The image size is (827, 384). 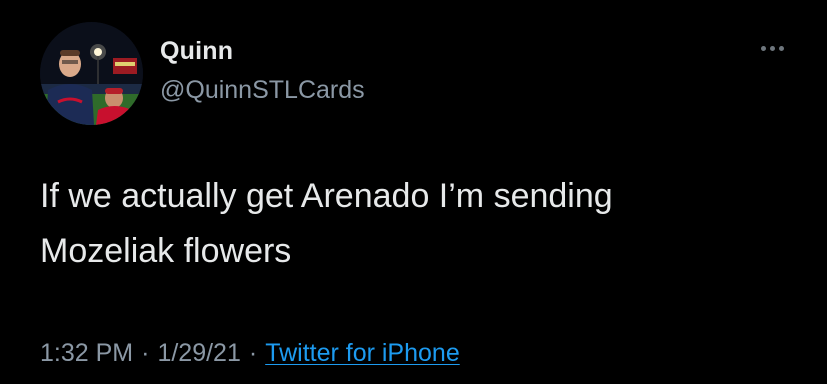 I want to click on more-horizontal-icon, so click(x=772, y=48).